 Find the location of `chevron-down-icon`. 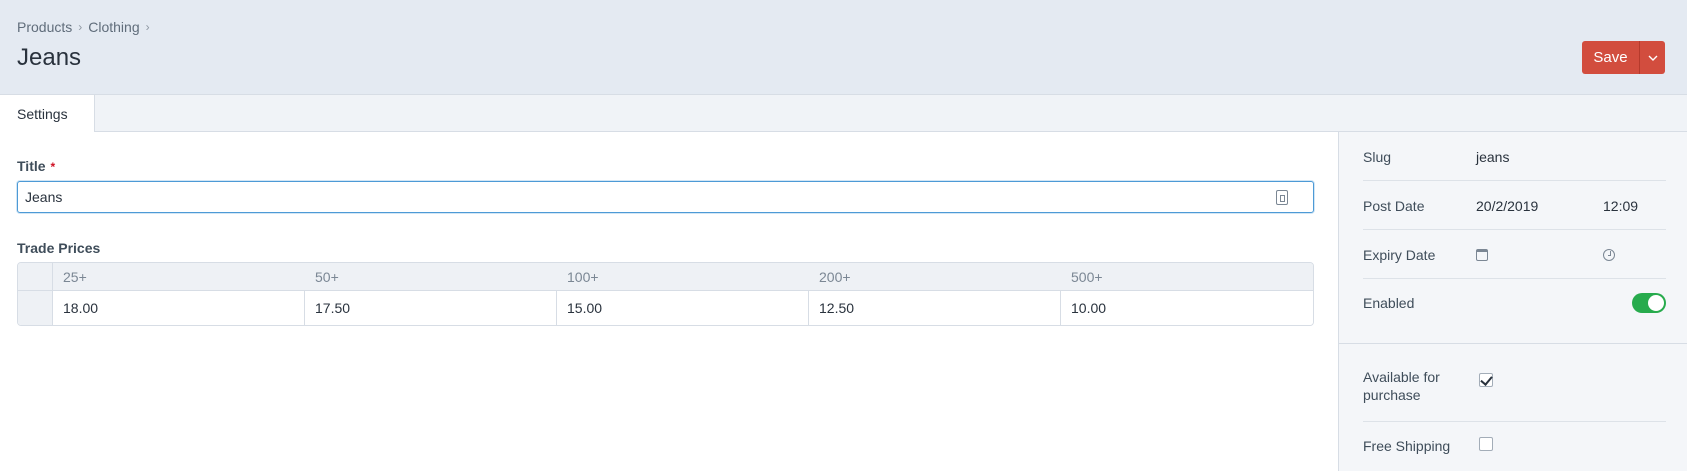

chevron-down-icon is located at coordinates (1652, 58).